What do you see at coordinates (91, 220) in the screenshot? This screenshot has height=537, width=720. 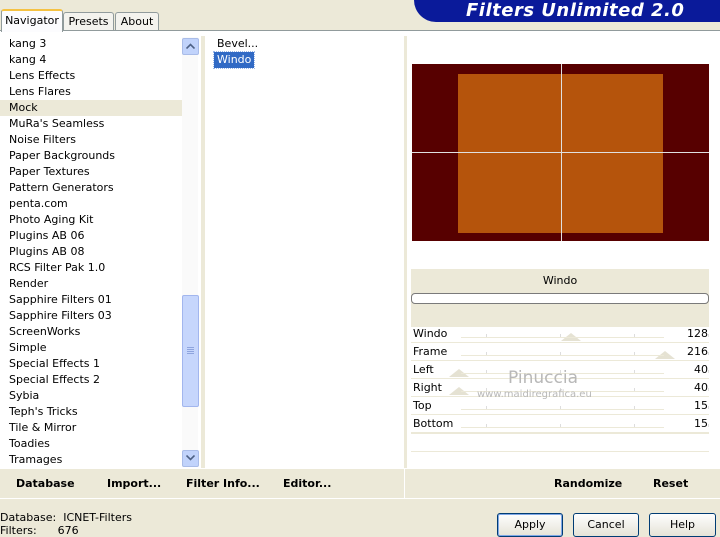 I see `category-item: Photo Aging Kit` at bounding box center [91, 220].